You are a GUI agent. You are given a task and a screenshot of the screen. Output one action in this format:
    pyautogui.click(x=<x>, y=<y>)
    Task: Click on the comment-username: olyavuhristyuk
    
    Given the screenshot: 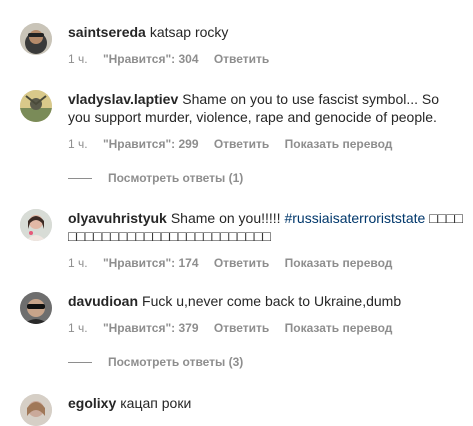 What is the action you would take?
    pyautogui.click(x=117, y=218)
    